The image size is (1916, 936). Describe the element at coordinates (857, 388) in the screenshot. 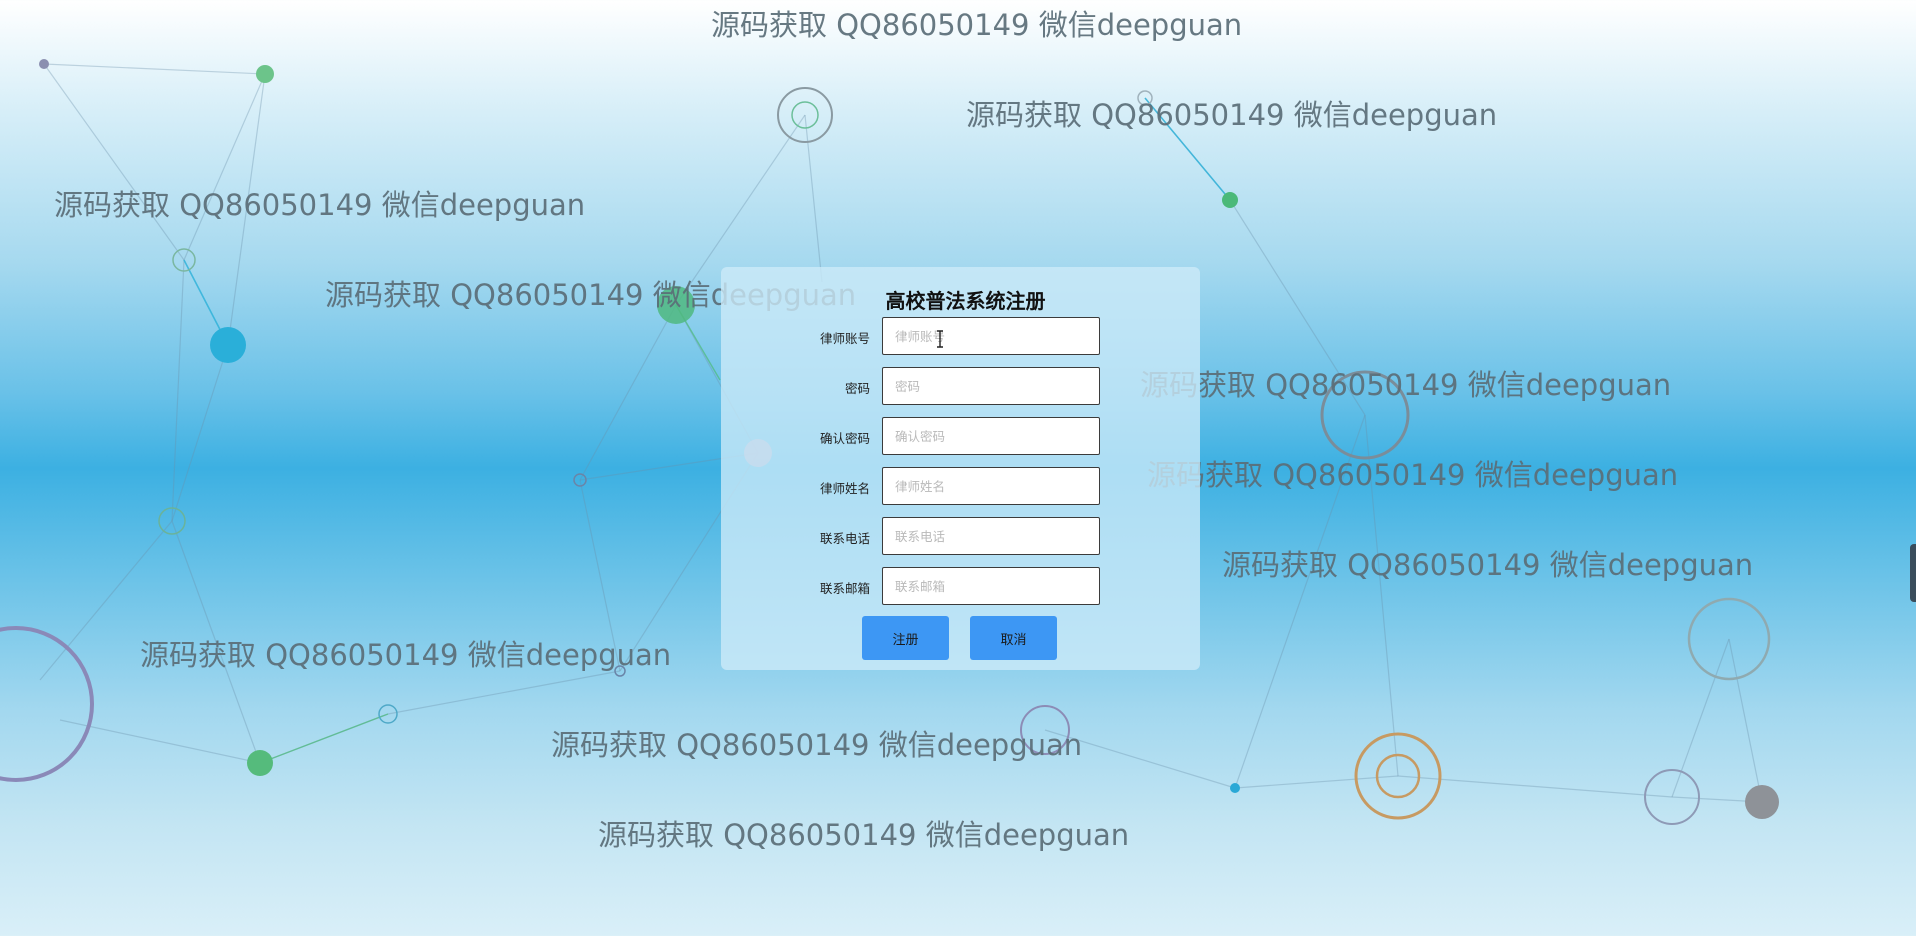

I see `password-label: 密码` at that location.